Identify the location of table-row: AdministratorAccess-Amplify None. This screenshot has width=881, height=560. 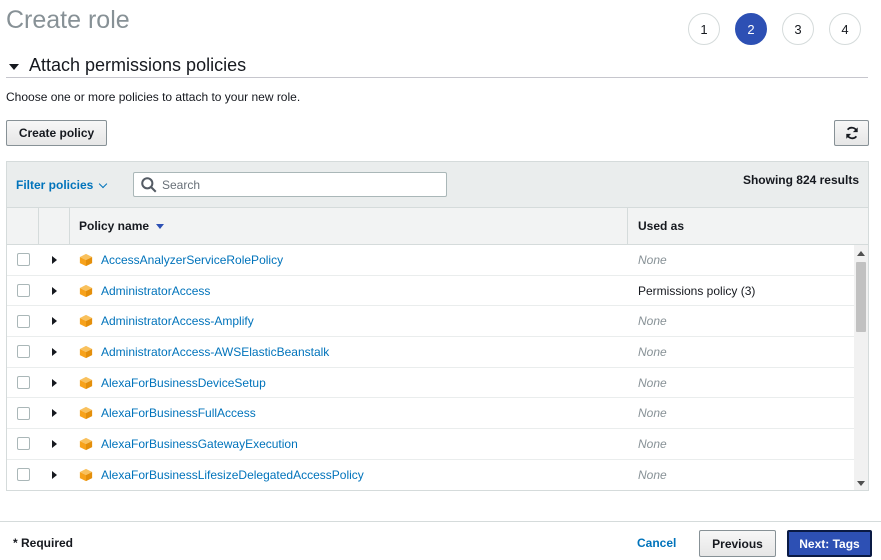
(437, 322).